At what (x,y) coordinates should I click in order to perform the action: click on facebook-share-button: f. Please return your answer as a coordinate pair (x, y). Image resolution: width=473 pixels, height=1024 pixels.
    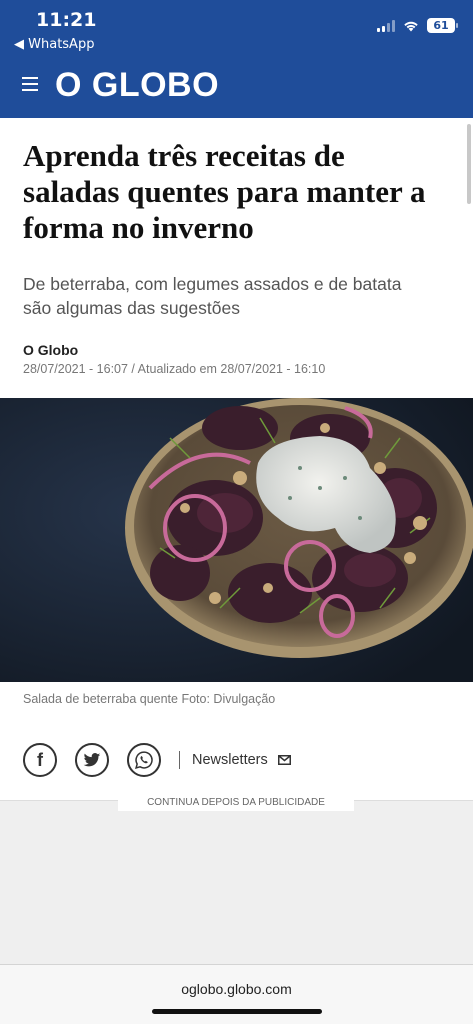
    Looking at the image, I should click on (40, 760).